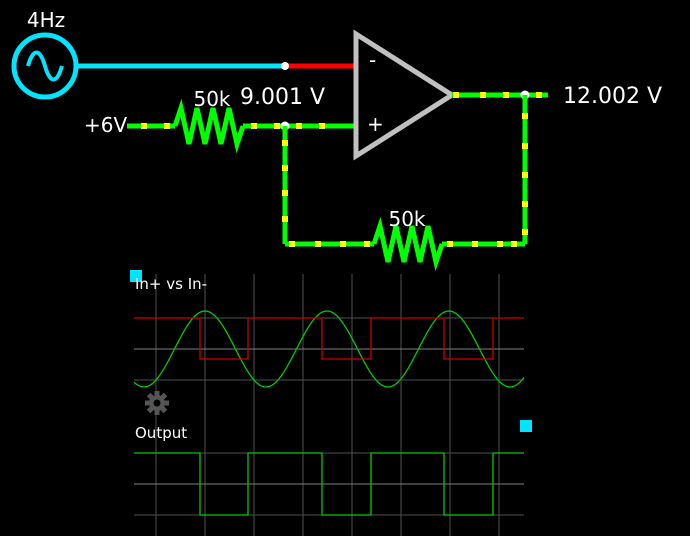 The image size is (690, 536). Describe the element at coordinates (157, 403) in the screenshot. I see `gear-icon` at that location.